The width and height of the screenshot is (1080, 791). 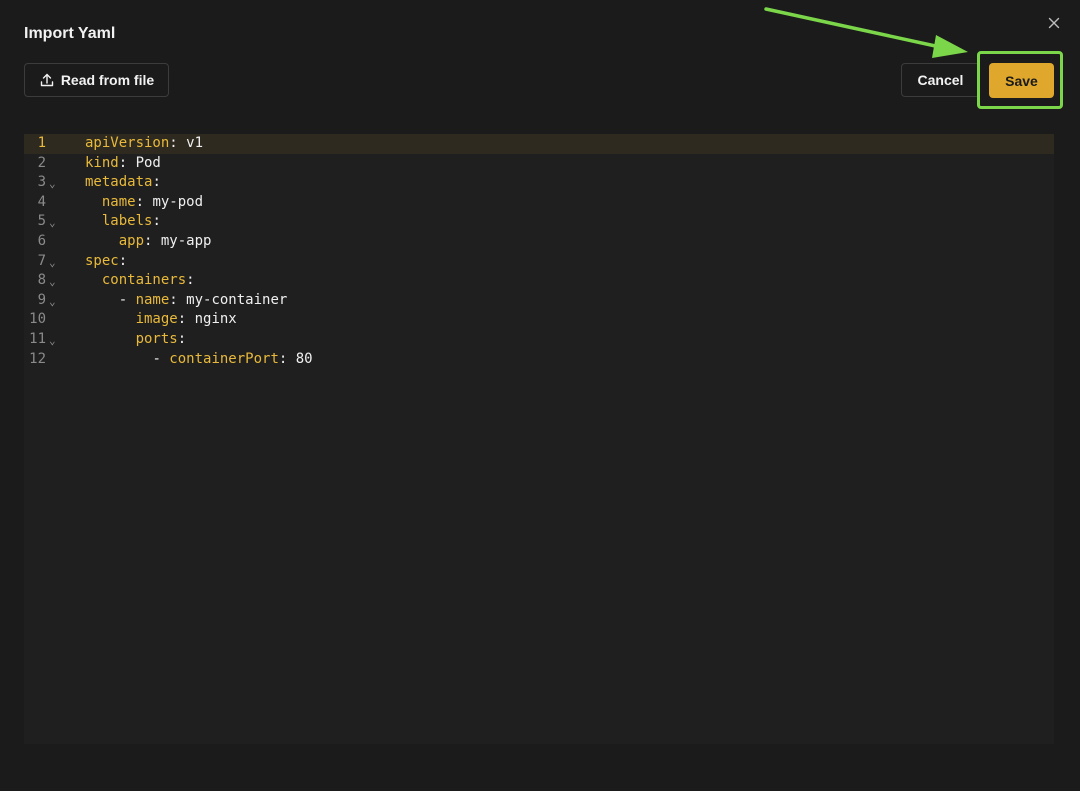 I want to click on yaml-value: v1, so click(x=195, y=143).